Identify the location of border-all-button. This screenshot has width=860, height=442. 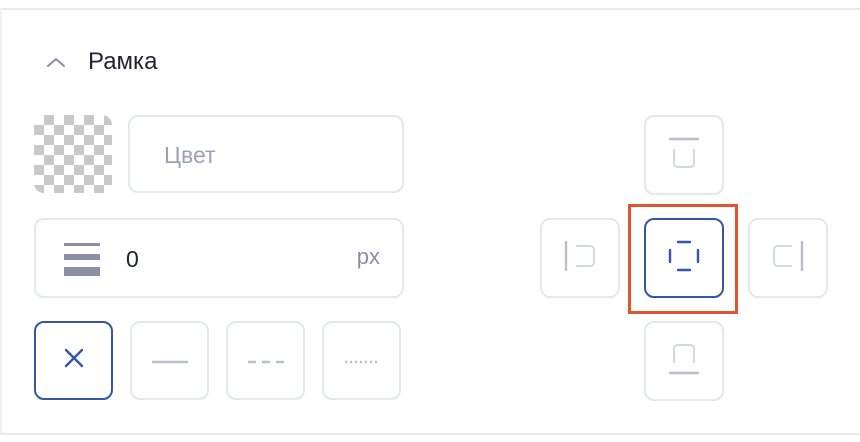
(684, 258).